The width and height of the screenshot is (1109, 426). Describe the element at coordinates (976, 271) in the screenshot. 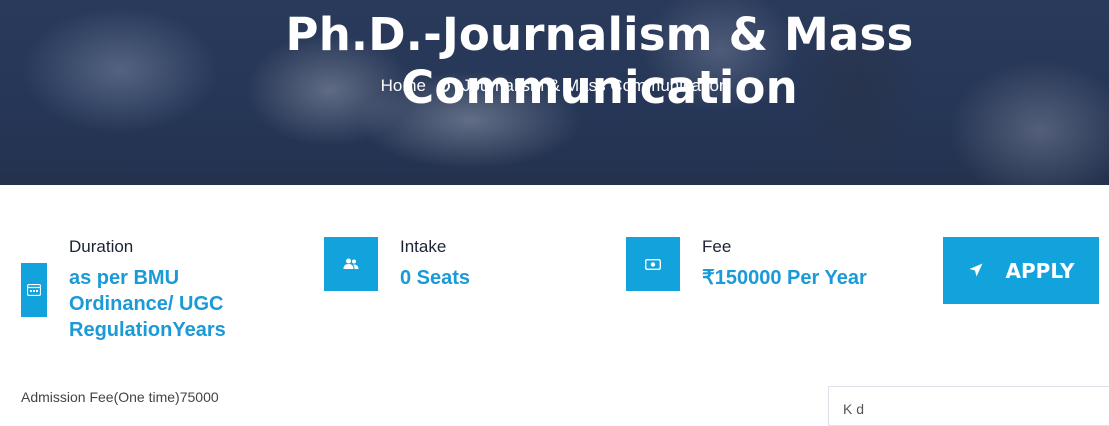

I see `send-icon` at that location.